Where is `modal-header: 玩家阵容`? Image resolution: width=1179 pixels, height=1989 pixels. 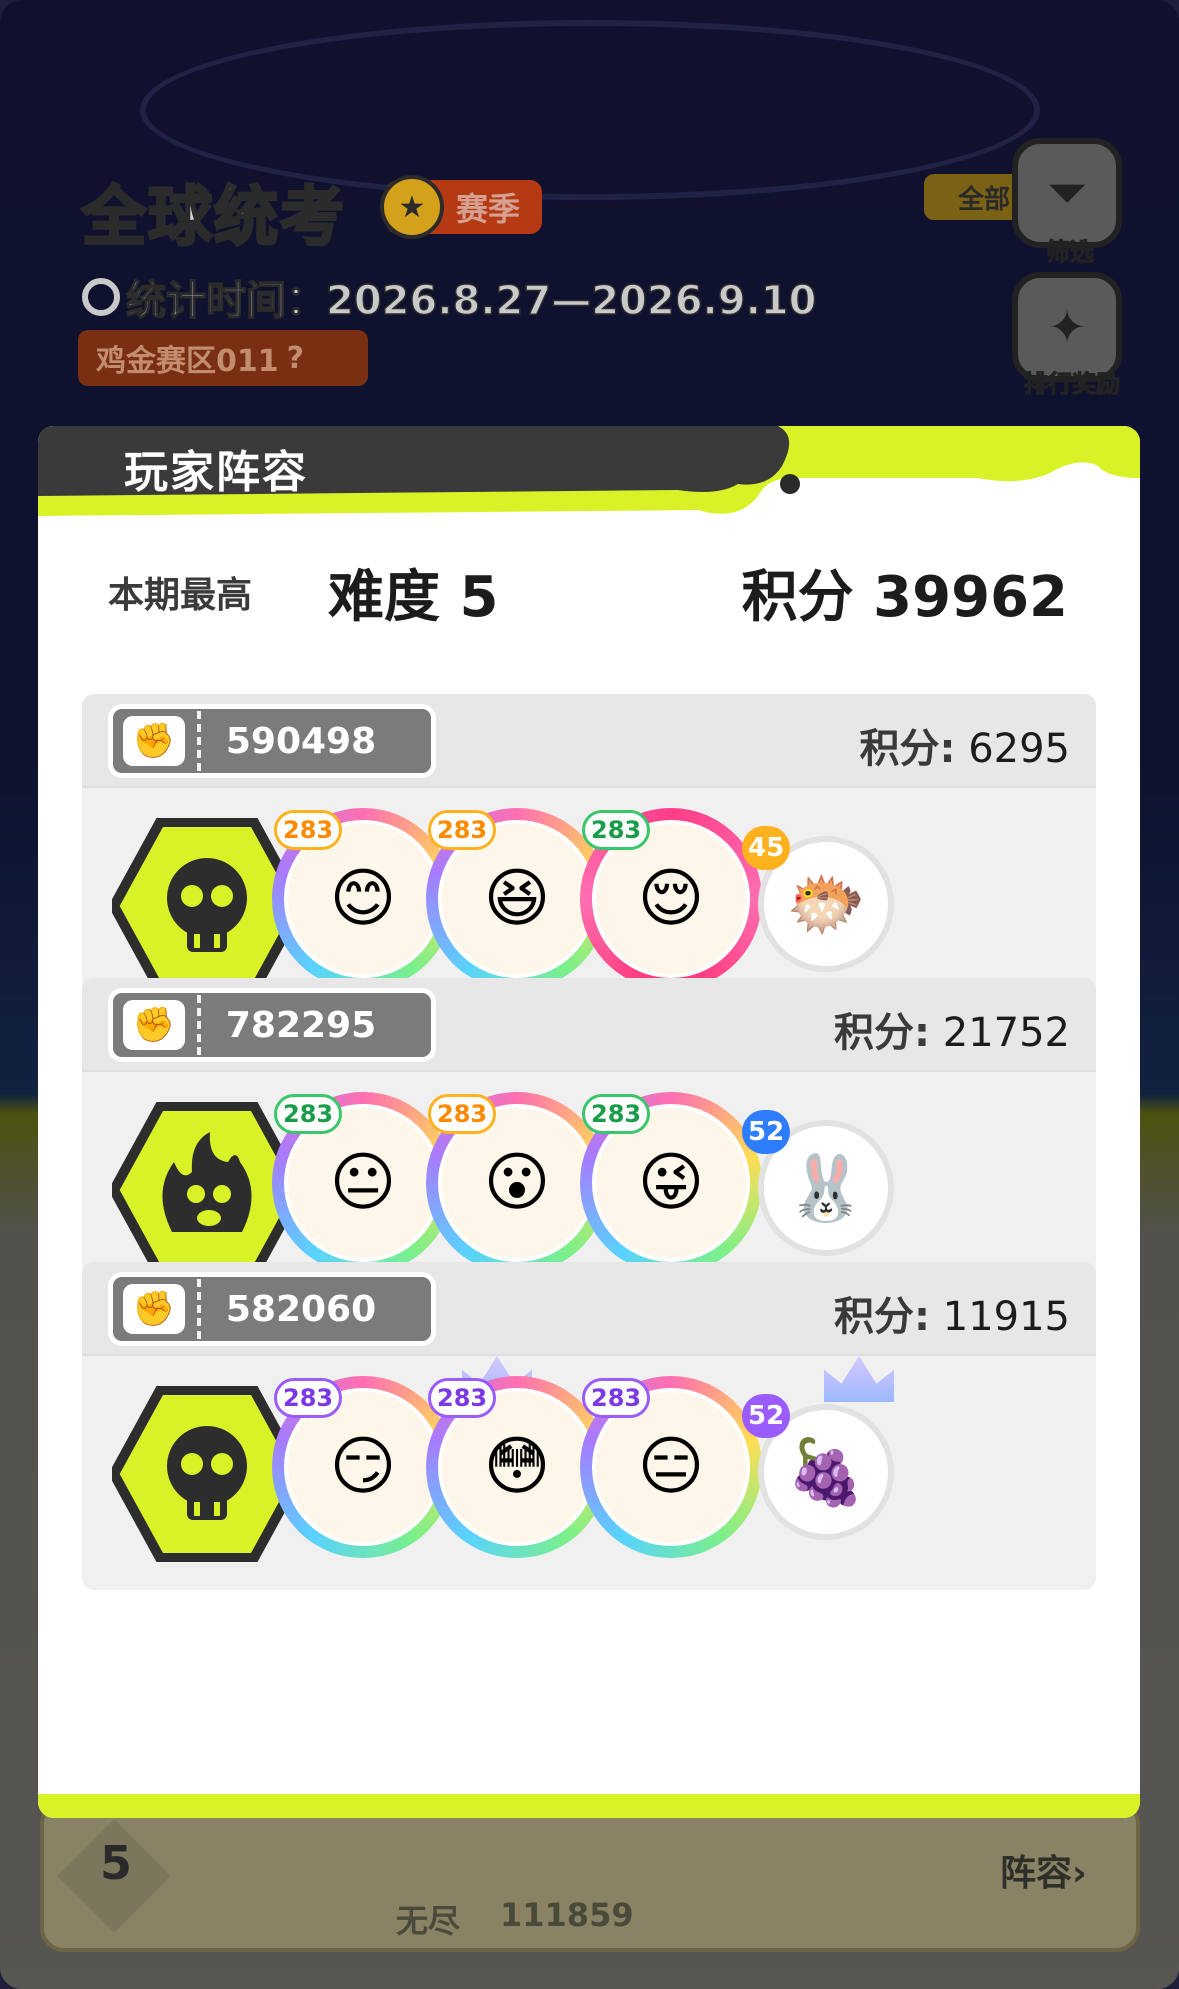
modal-header: 玩家阵容 is located at coordinates (589, 474).